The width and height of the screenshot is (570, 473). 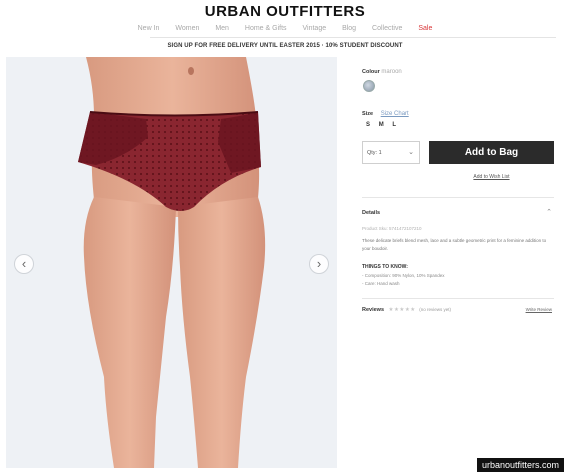 I want to click on chevron-down-icon: ⌄, so click(x=411, y=152).